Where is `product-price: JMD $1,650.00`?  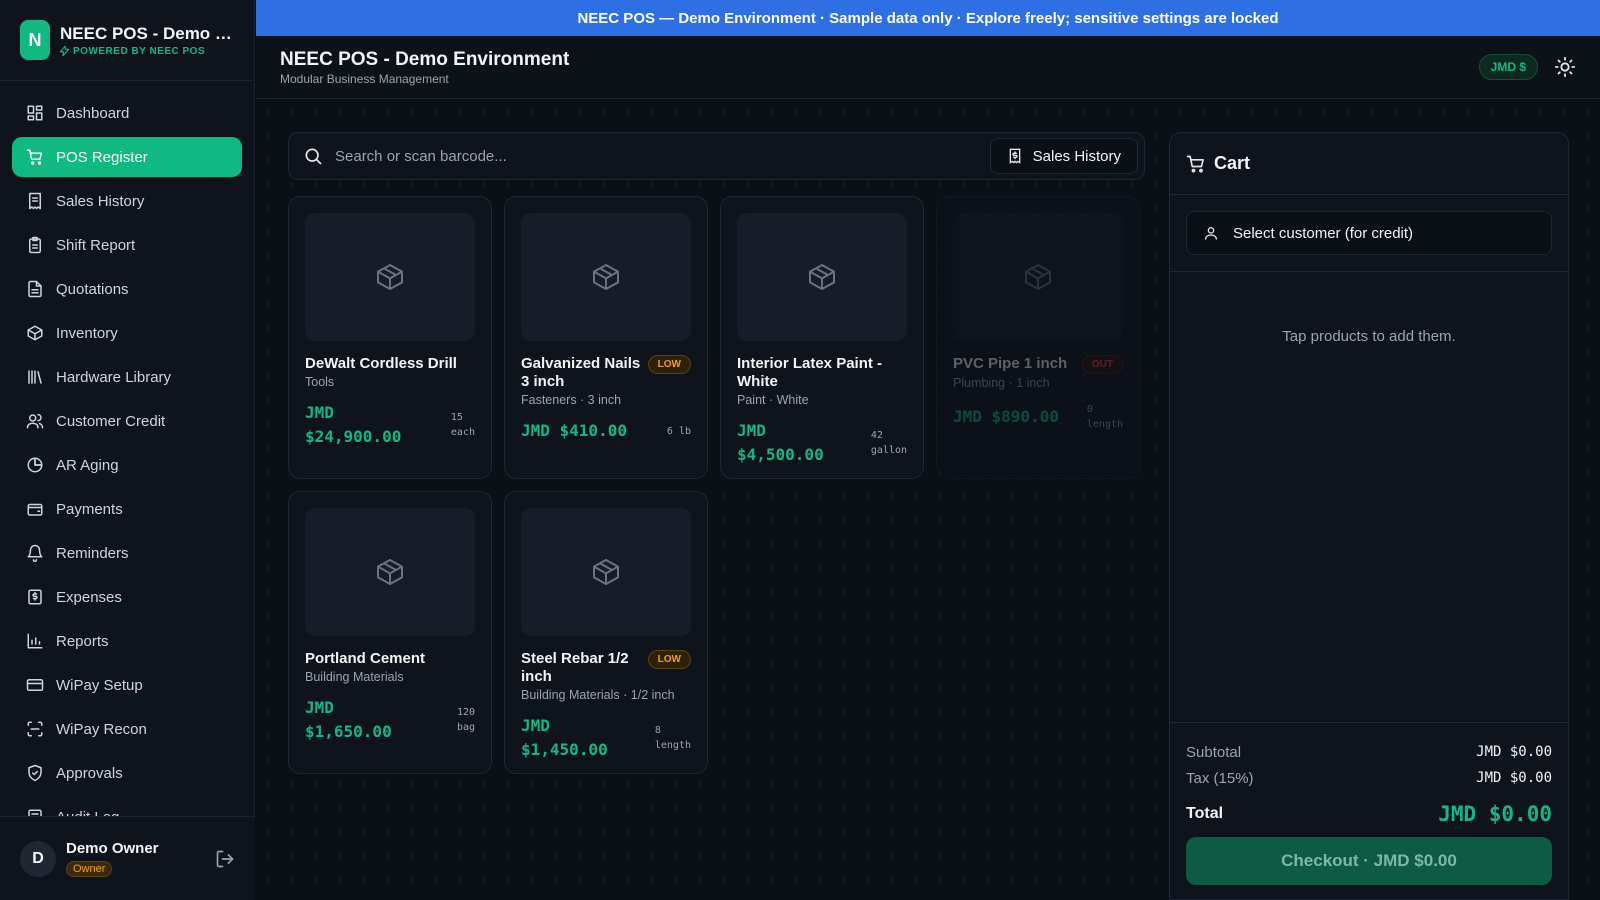
product-price: JMD $1,650.00 is located at coordinates (348, 719).